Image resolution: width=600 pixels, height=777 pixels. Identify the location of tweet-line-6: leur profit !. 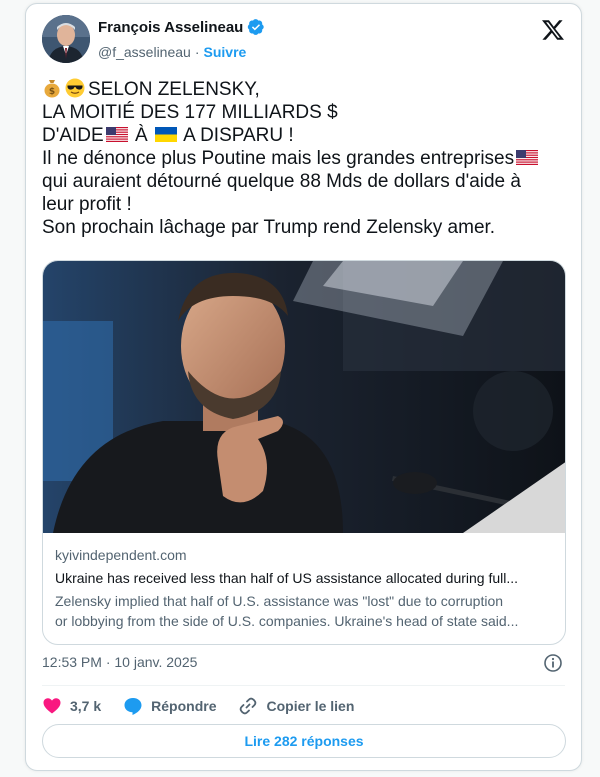
(87, 204).